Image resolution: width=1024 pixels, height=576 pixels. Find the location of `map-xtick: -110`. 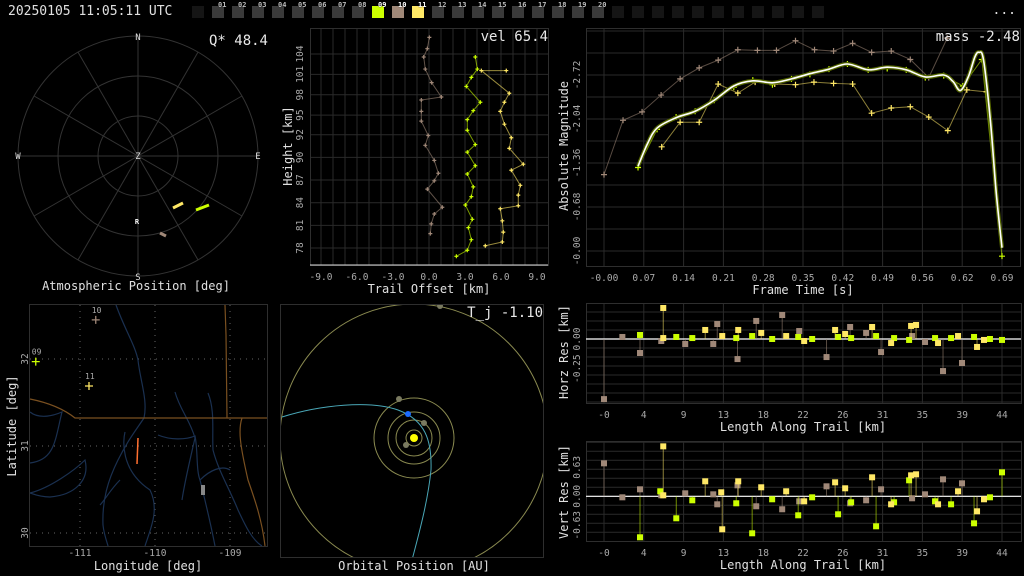

map-xtick: -110 is located at coordinates (155, 553).